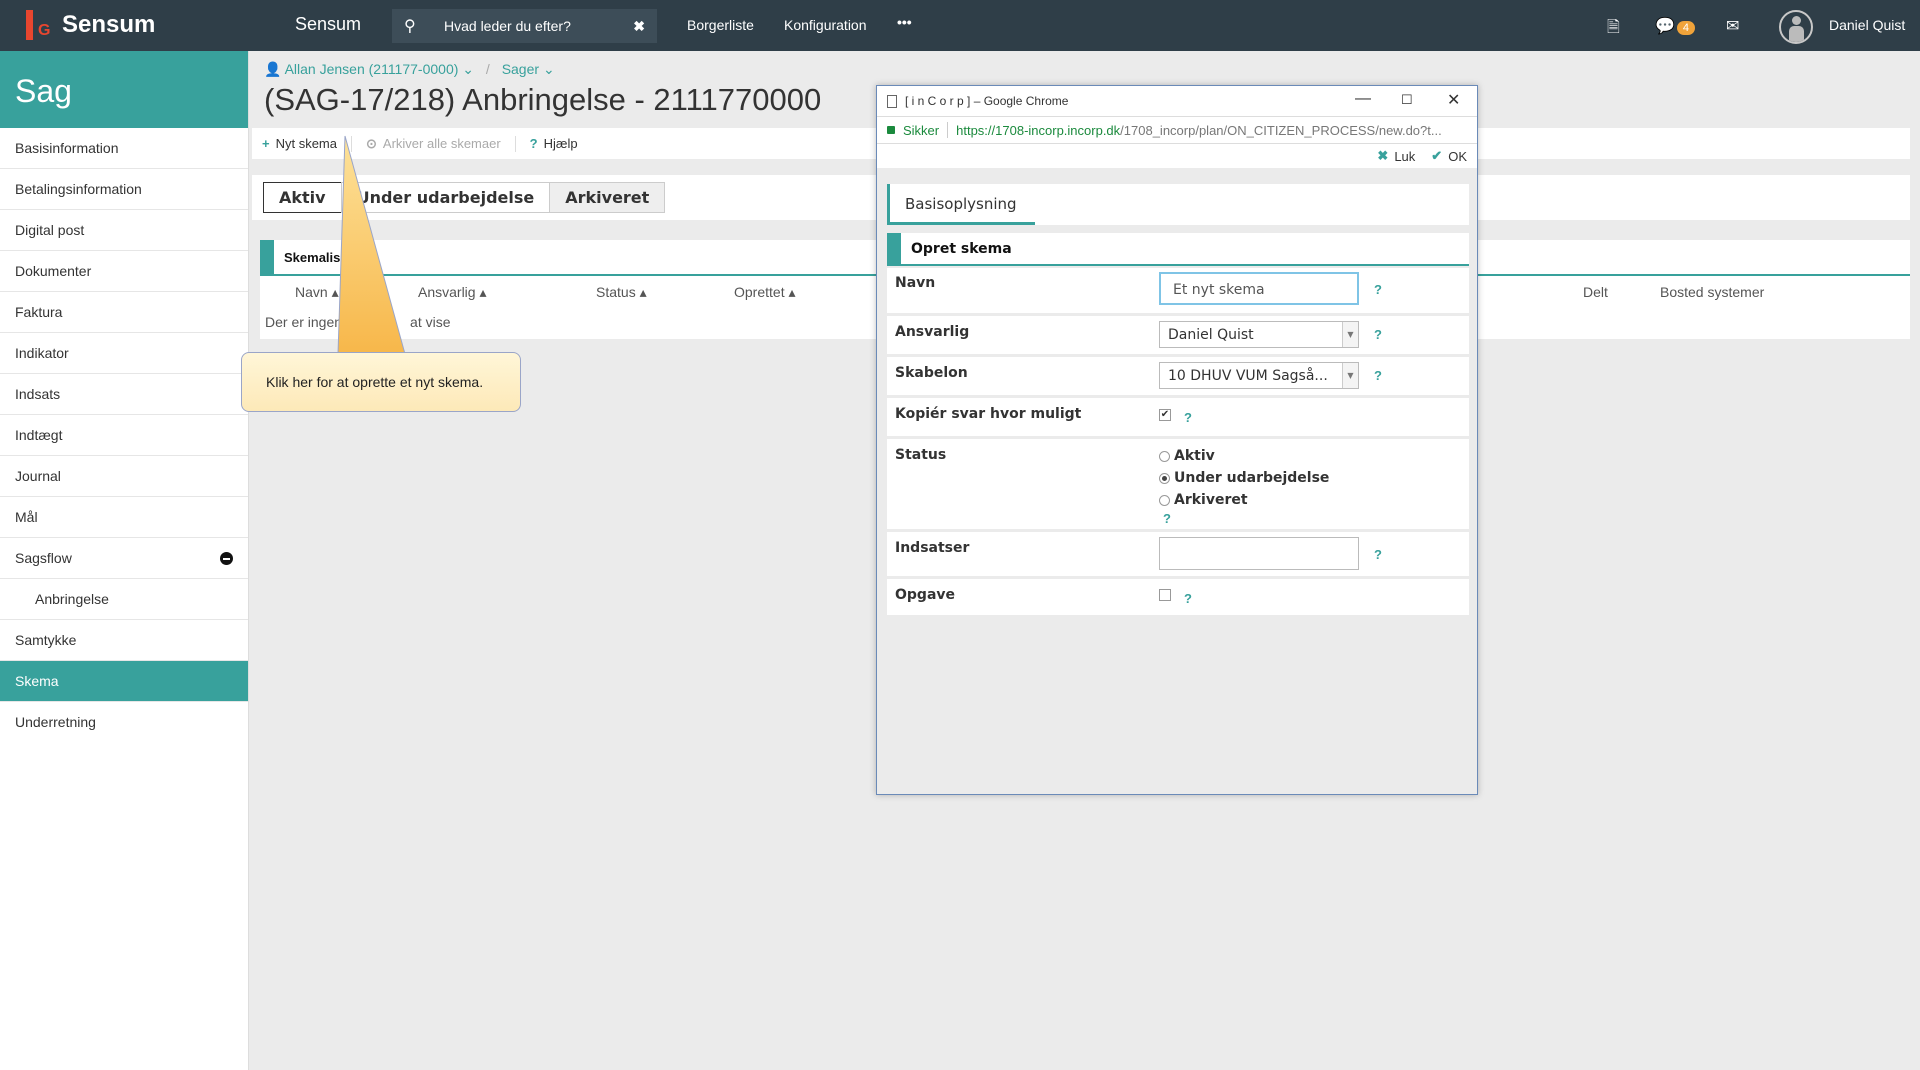  What do you see at coordinates (892, 101) in the screenshot?
I see `page-icon` at bounding box center [892, 101].